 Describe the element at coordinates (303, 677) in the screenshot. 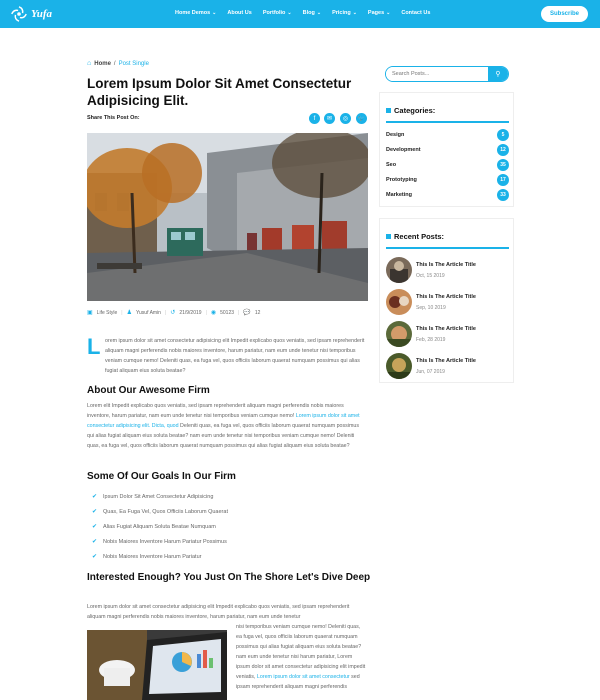

I see `dive-inline-link: Lorem ipsum dolor sit amet consectetur` at that location.